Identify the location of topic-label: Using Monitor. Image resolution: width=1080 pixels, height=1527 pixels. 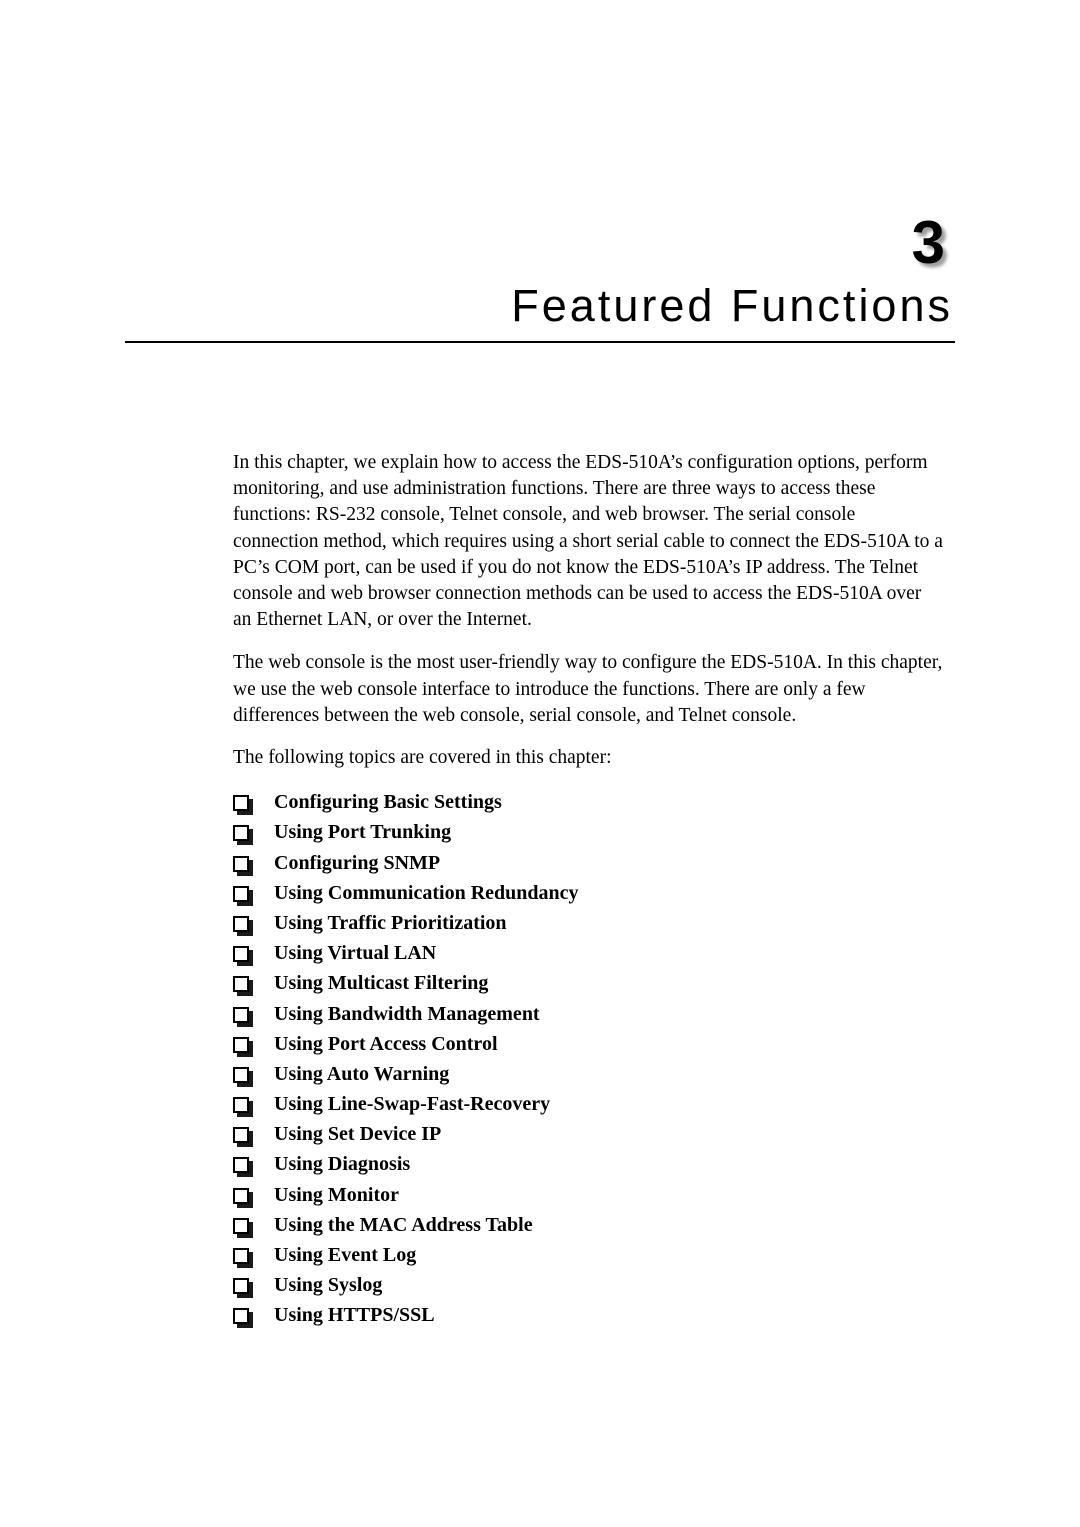
(336, 1194).